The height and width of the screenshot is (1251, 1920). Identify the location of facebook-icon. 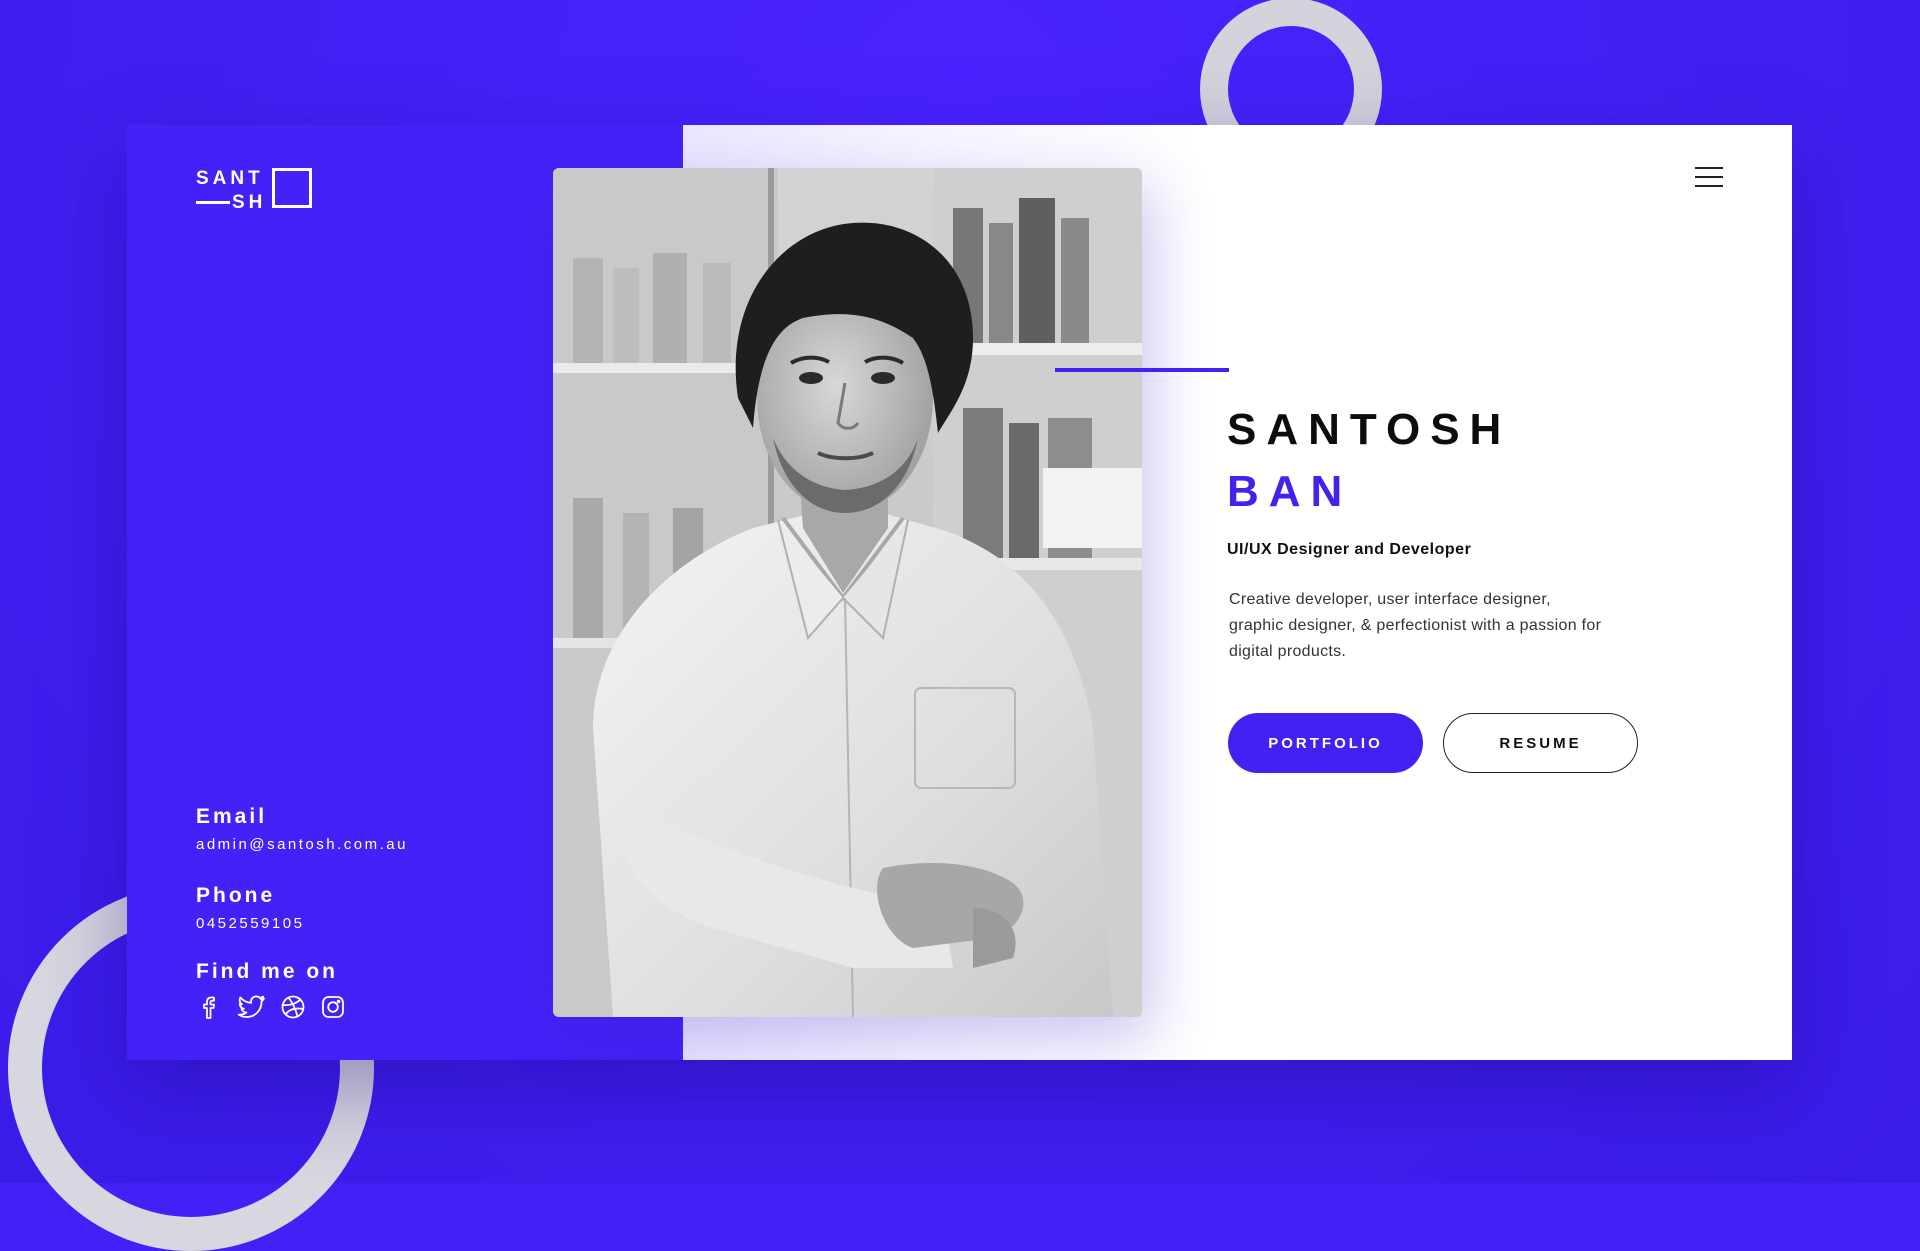
(209, 1007).